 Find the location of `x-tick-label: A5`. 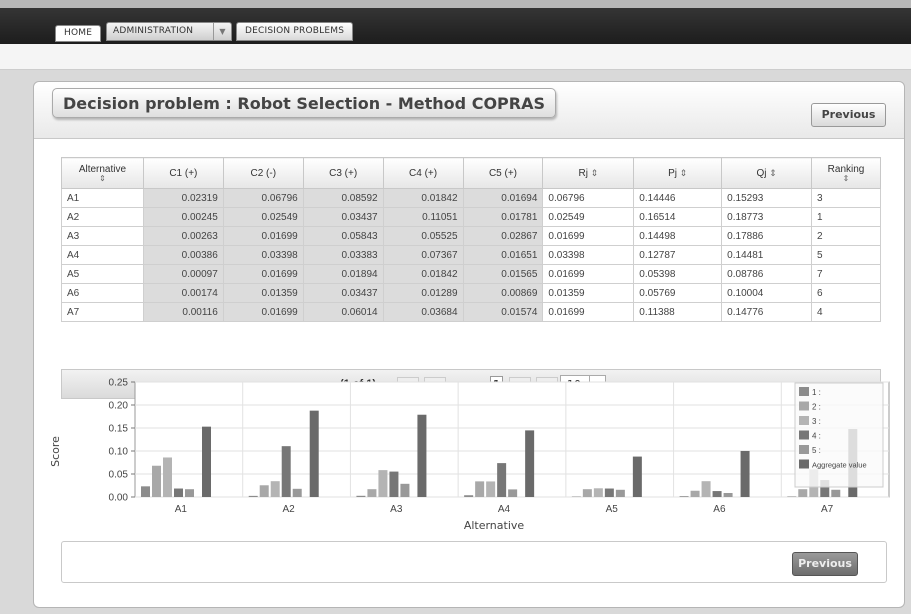

x-tick-label: A5 is located at coordinates (612, 509).